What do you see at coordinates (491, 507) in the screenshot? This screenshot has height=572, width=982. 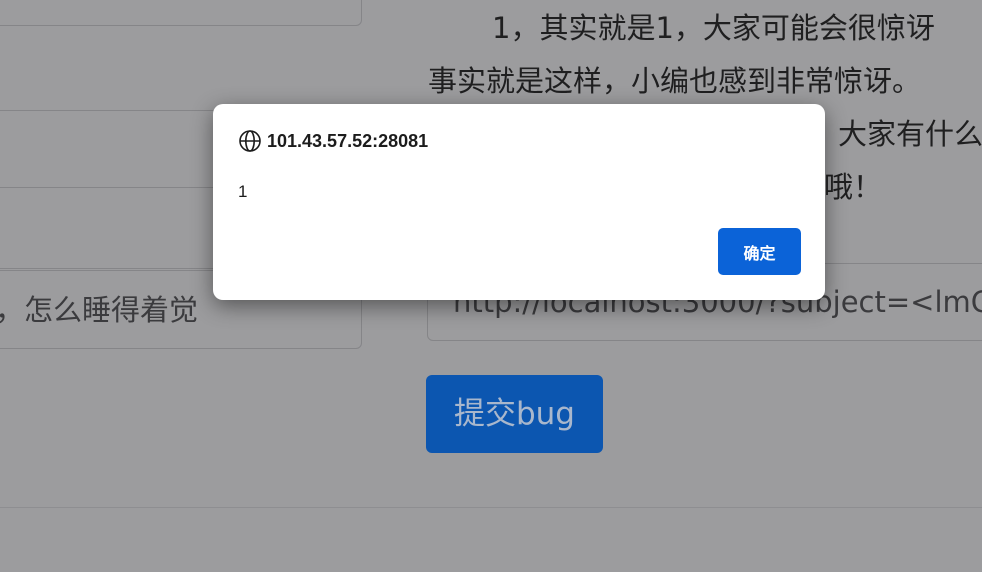 I see `divider` at bounding box center [491, 507].